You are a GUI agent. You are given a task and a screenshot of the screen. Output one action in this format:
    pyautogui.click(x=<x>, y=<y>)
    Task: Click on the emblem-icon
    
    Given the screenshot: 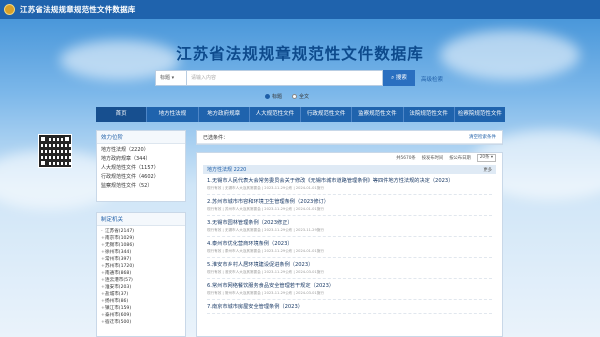 What is the action you would take?
    pyautogui.click(x=9, y=9)
    